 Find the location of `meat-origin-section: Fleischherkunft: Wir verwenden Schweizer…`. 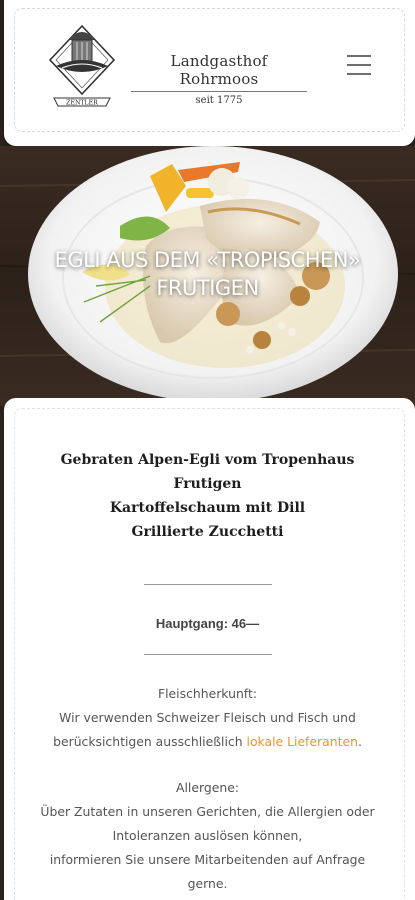

meat-origin-section: Fleischherkunft: Wir verwenden Schweizer… is located at coordinates (207, 718).